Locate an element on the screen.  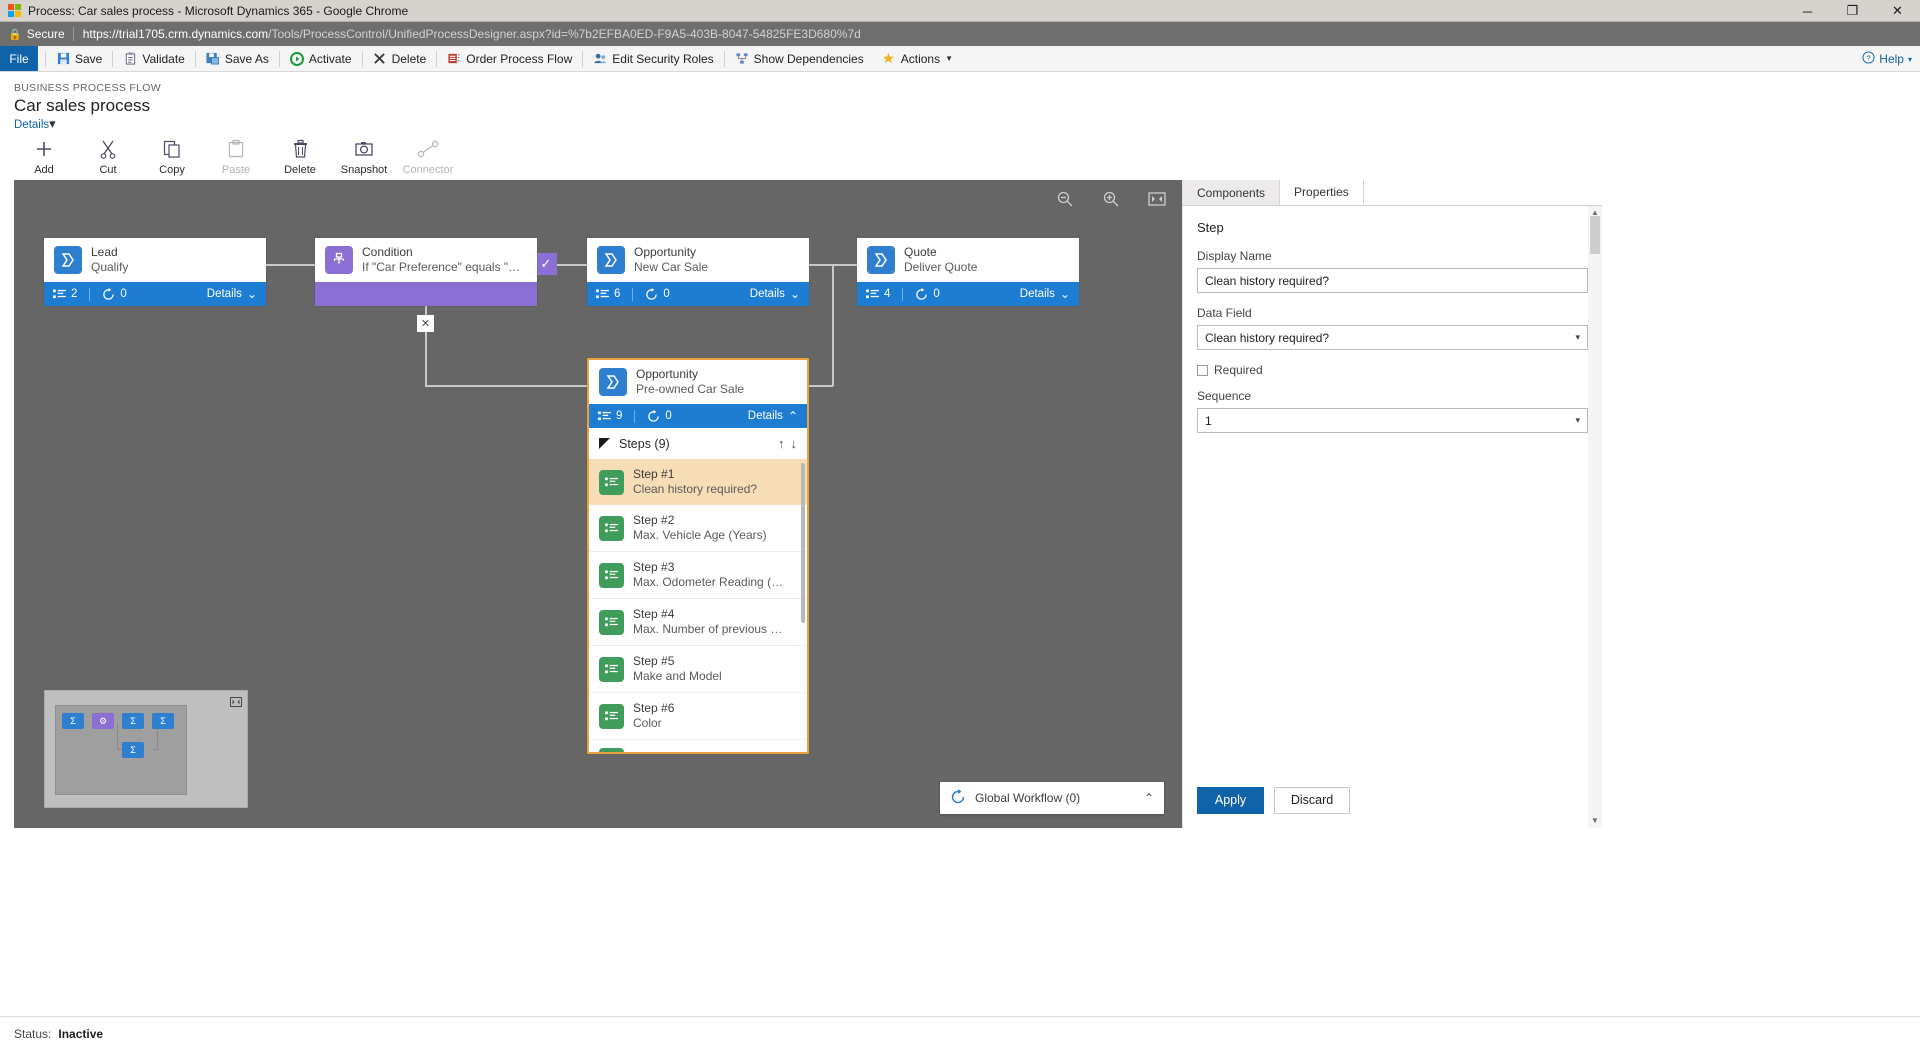
list-item: Step #1 Clean history required? is located at coordinates (698, 482).